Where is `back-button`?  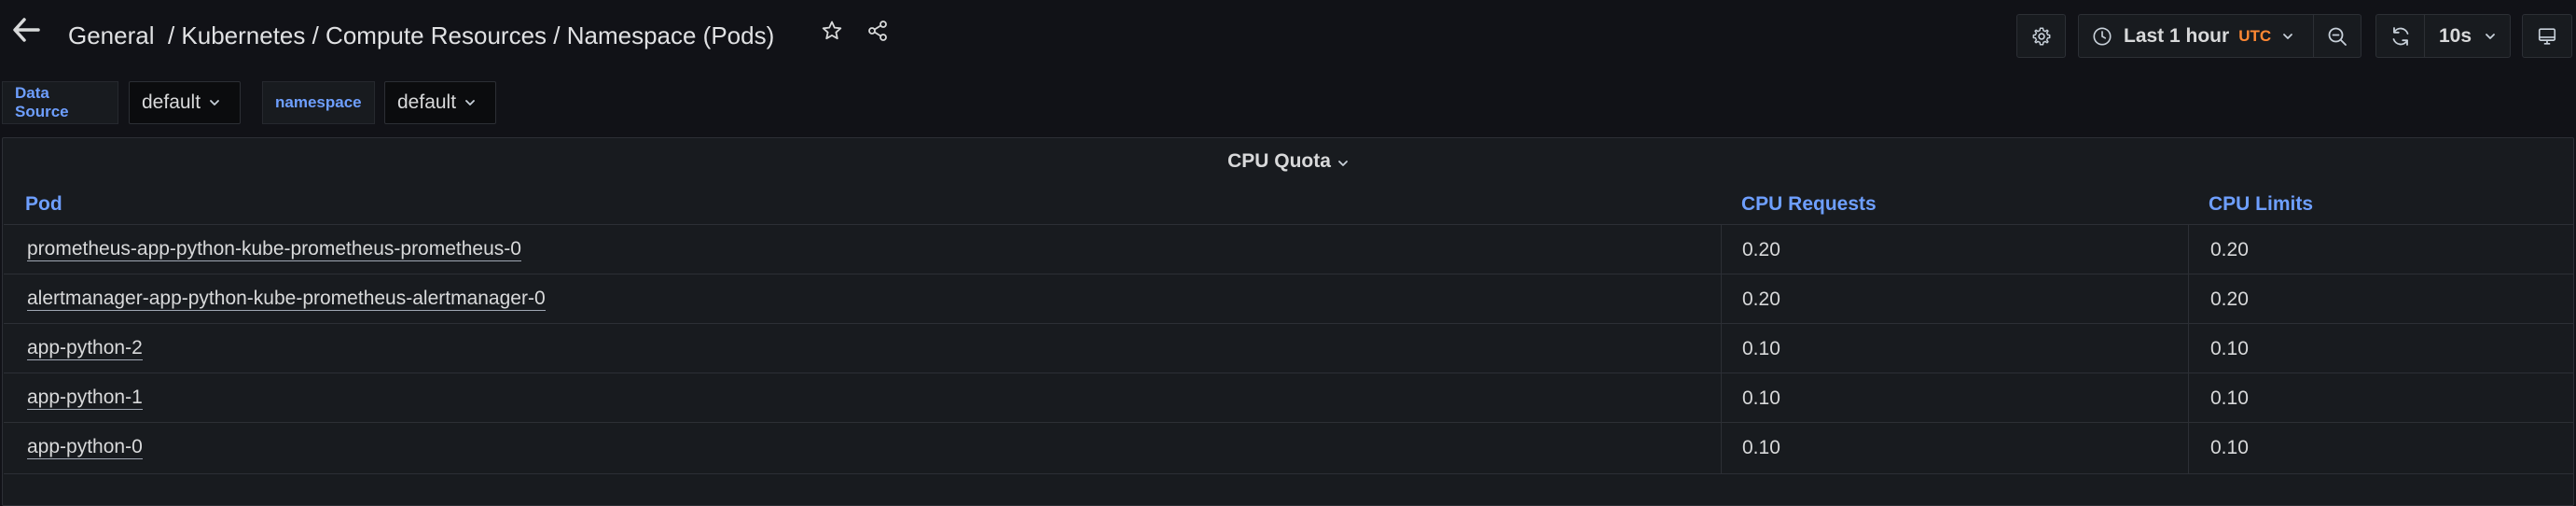 back-button is located at coordinates (26, 30).